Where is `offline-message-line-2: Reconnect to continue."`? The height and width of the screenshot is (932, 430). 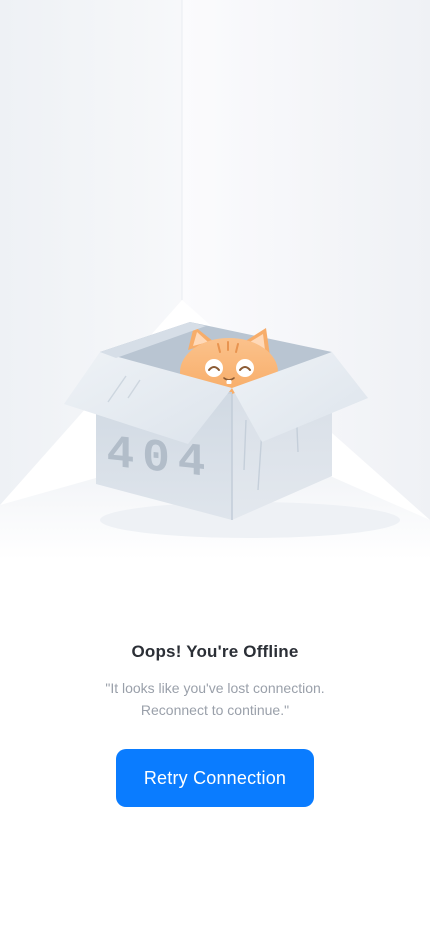 offline-message-line-2: Reconnect to continue." is located at coordinates (215, 710).